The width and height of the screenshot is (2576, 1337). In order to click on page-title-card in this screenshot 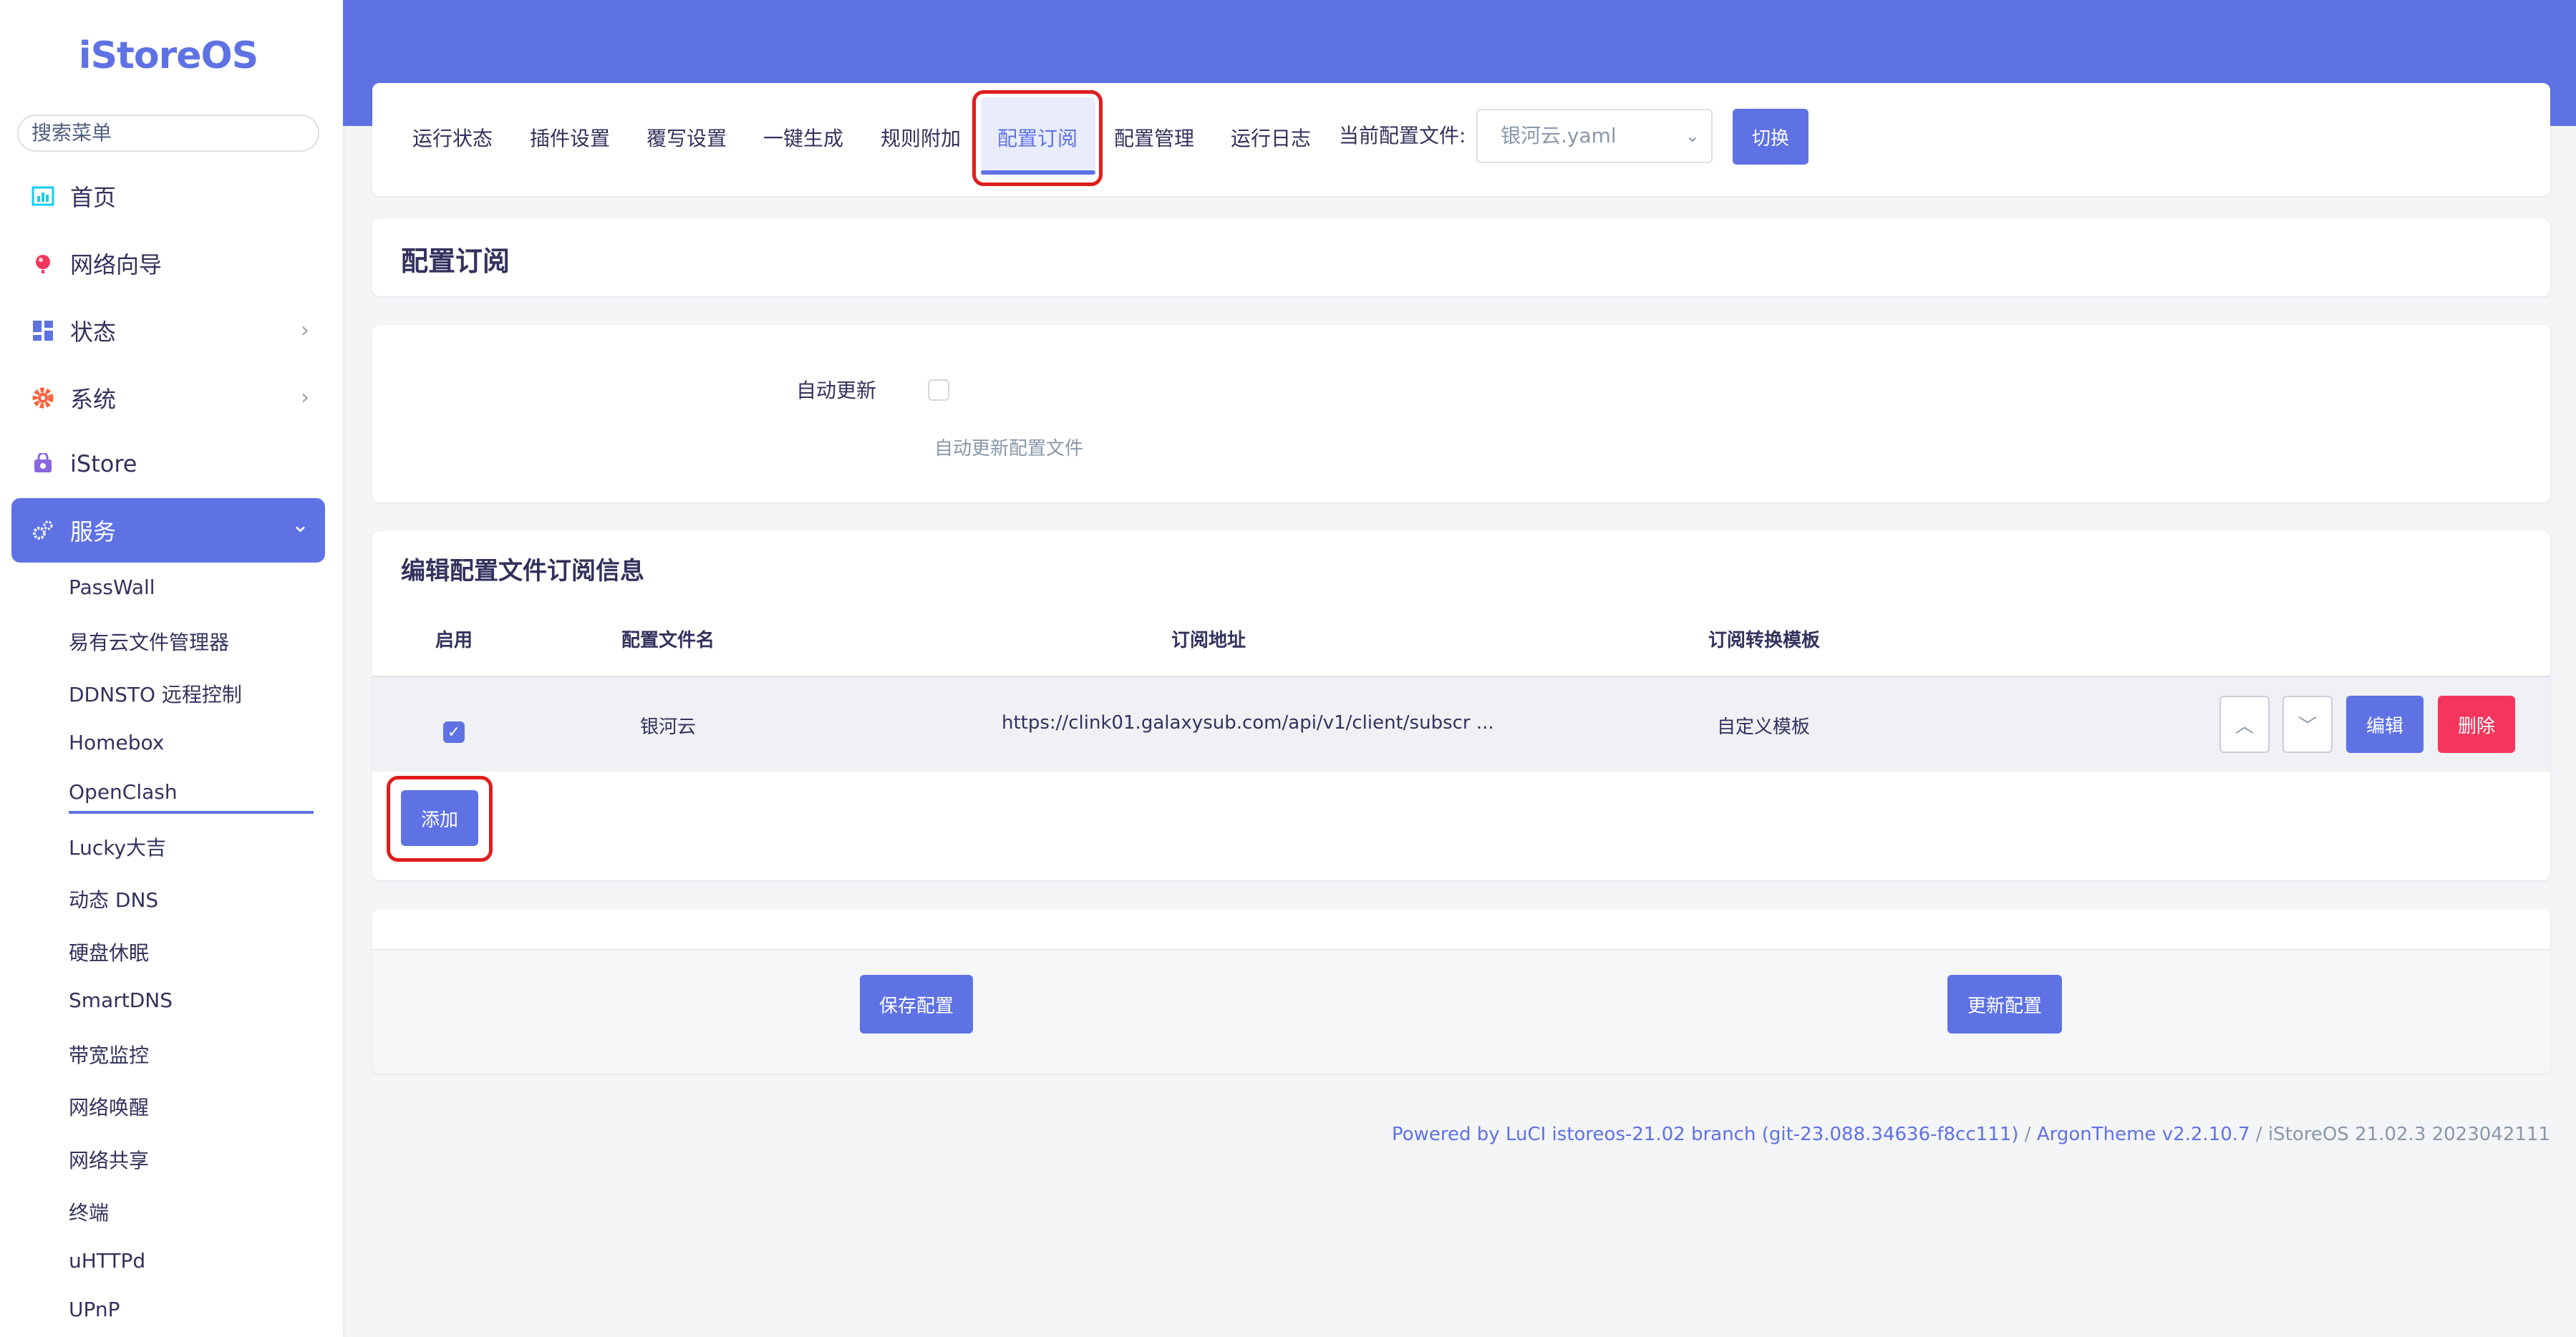, I will do `click(1461, 257)`.